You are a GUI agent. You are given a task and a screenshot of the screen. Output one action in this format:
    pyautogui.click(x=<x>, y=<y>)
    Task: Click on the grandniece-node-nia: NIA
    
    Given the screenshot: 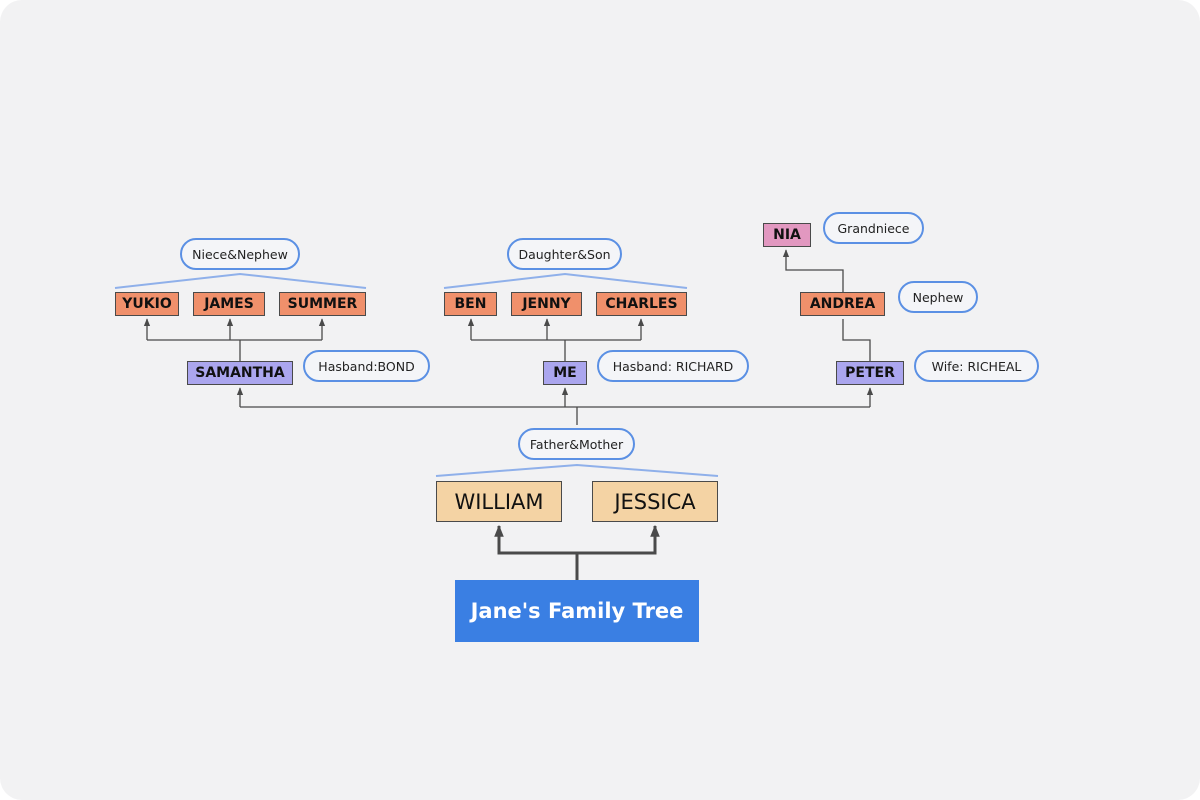 What is the action you would take?
    pyautogui.click(x=787, y=235)
    